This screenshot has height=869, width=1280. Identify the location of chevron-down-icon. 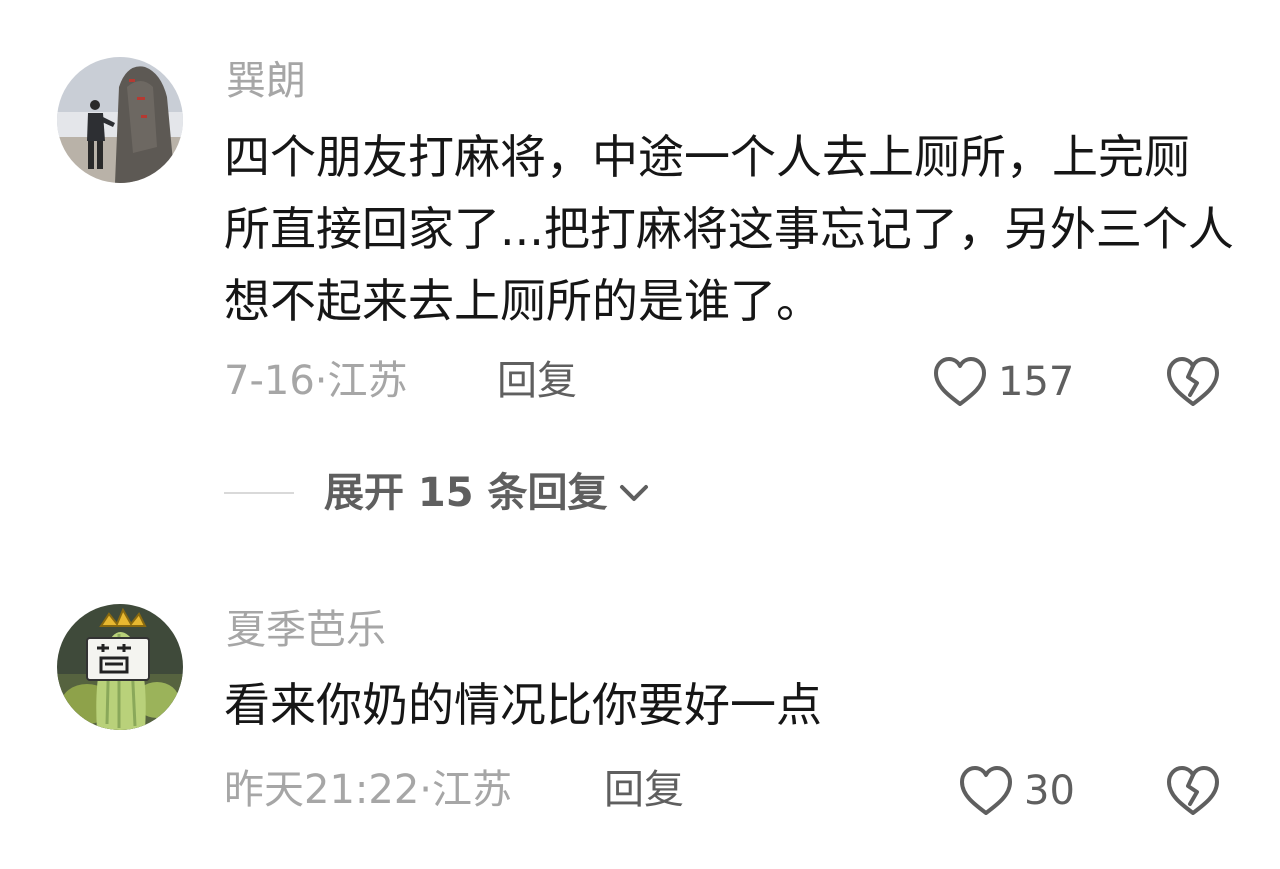
(633, 493).